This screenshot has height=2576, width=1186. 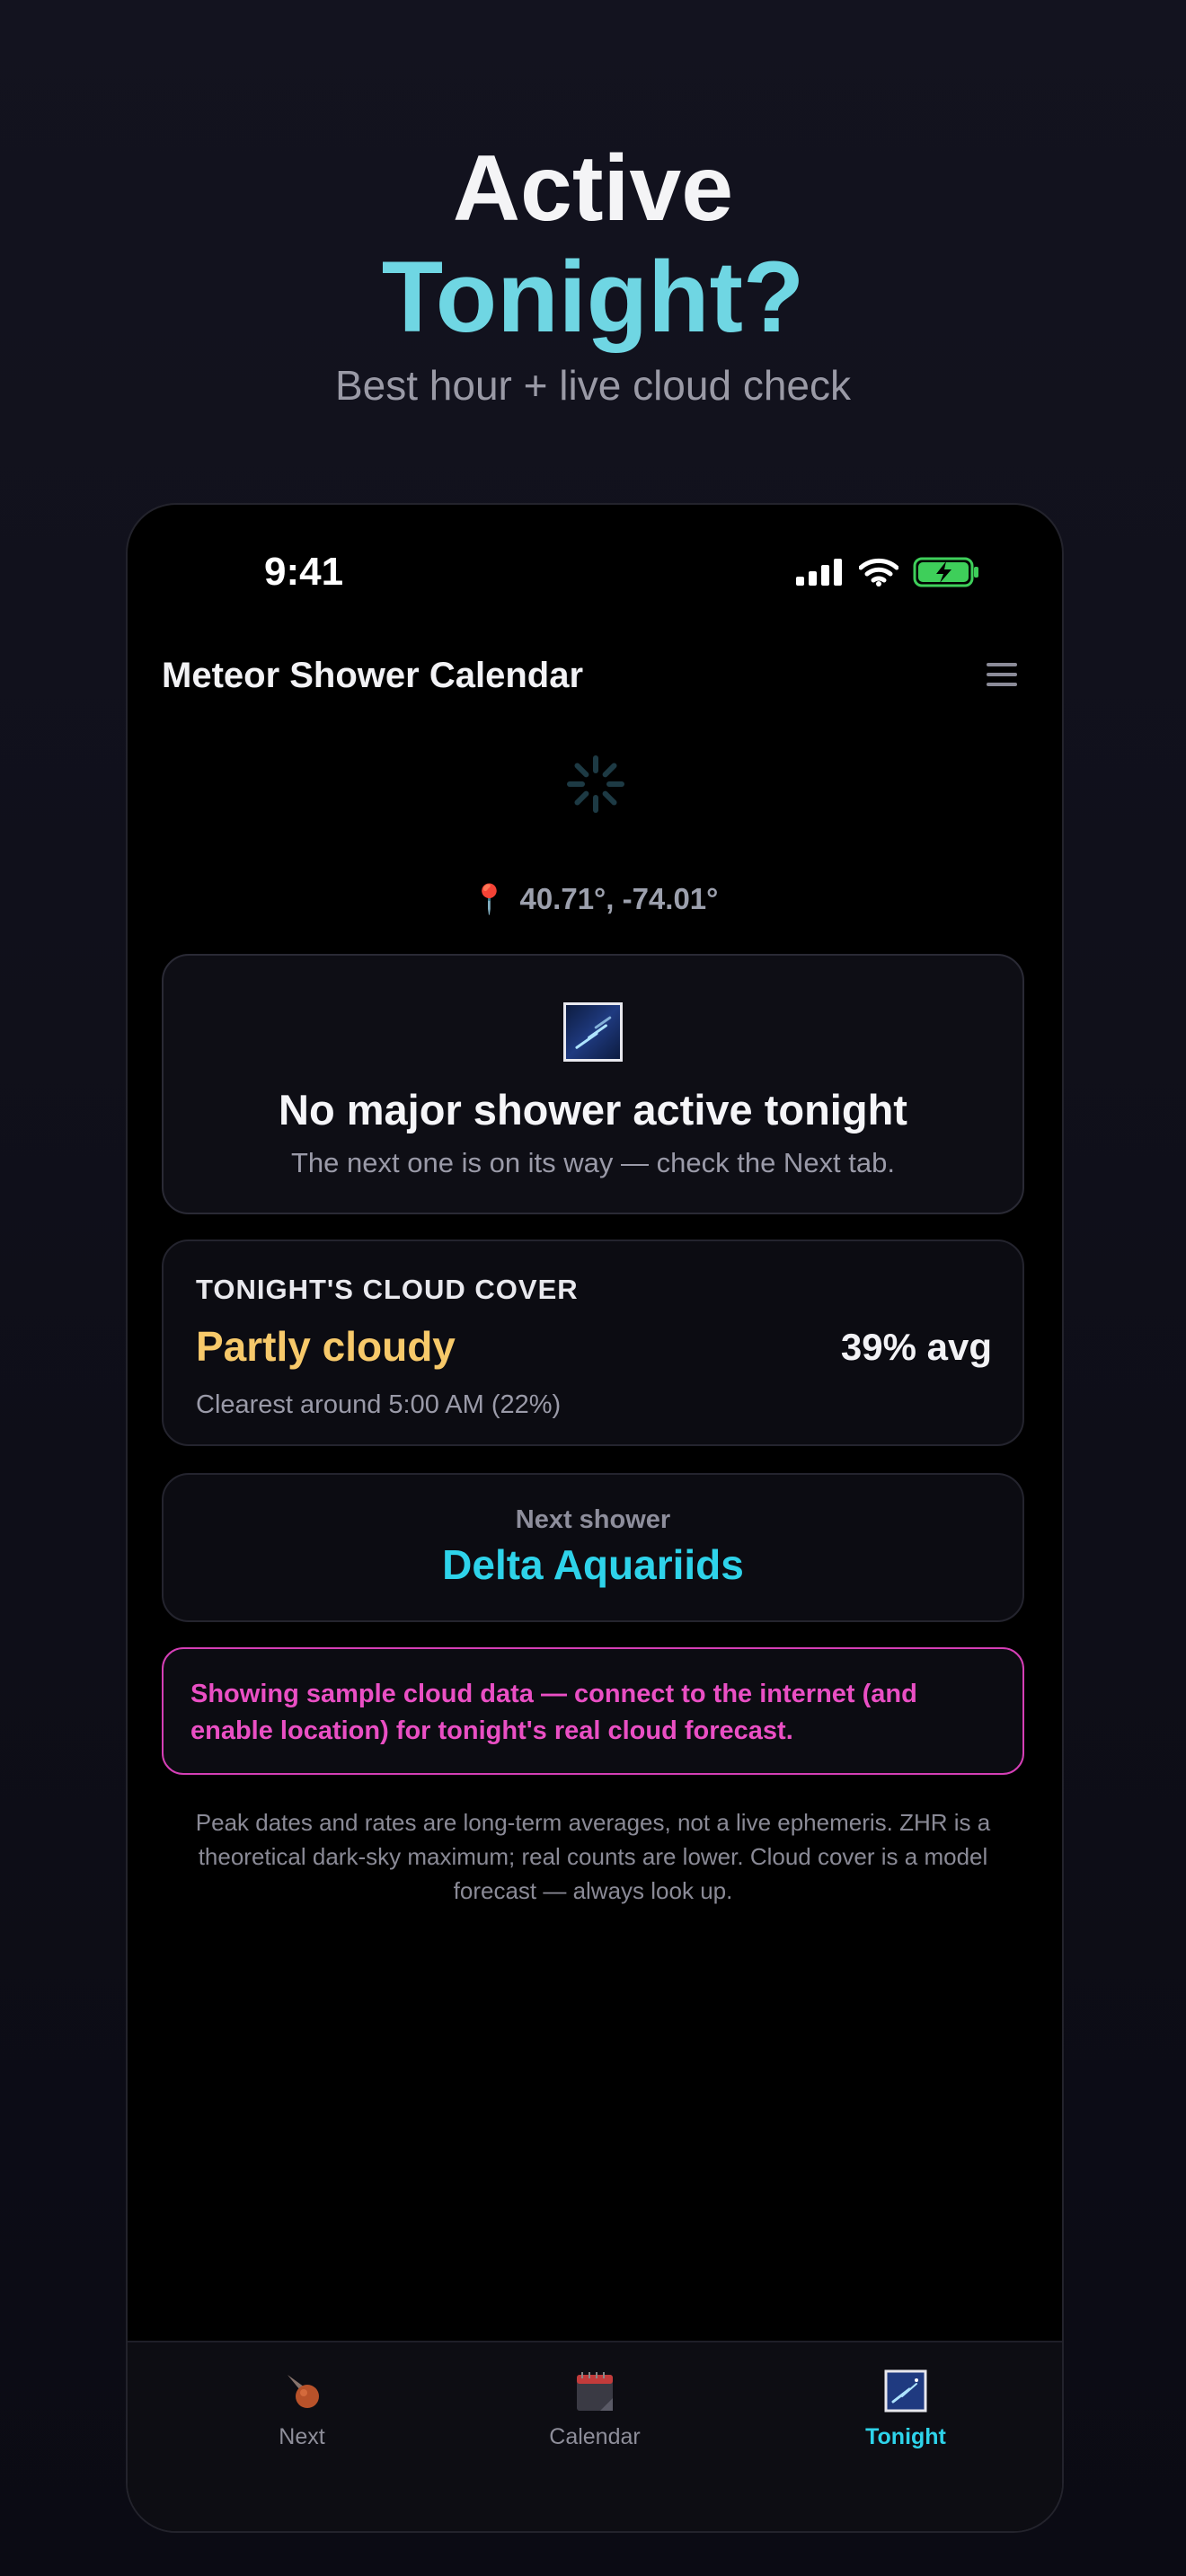 What do you see at coordinates (595, 572) in the screenshot?
I see `status-bar: 9:41` at bounding box center [595, 572].